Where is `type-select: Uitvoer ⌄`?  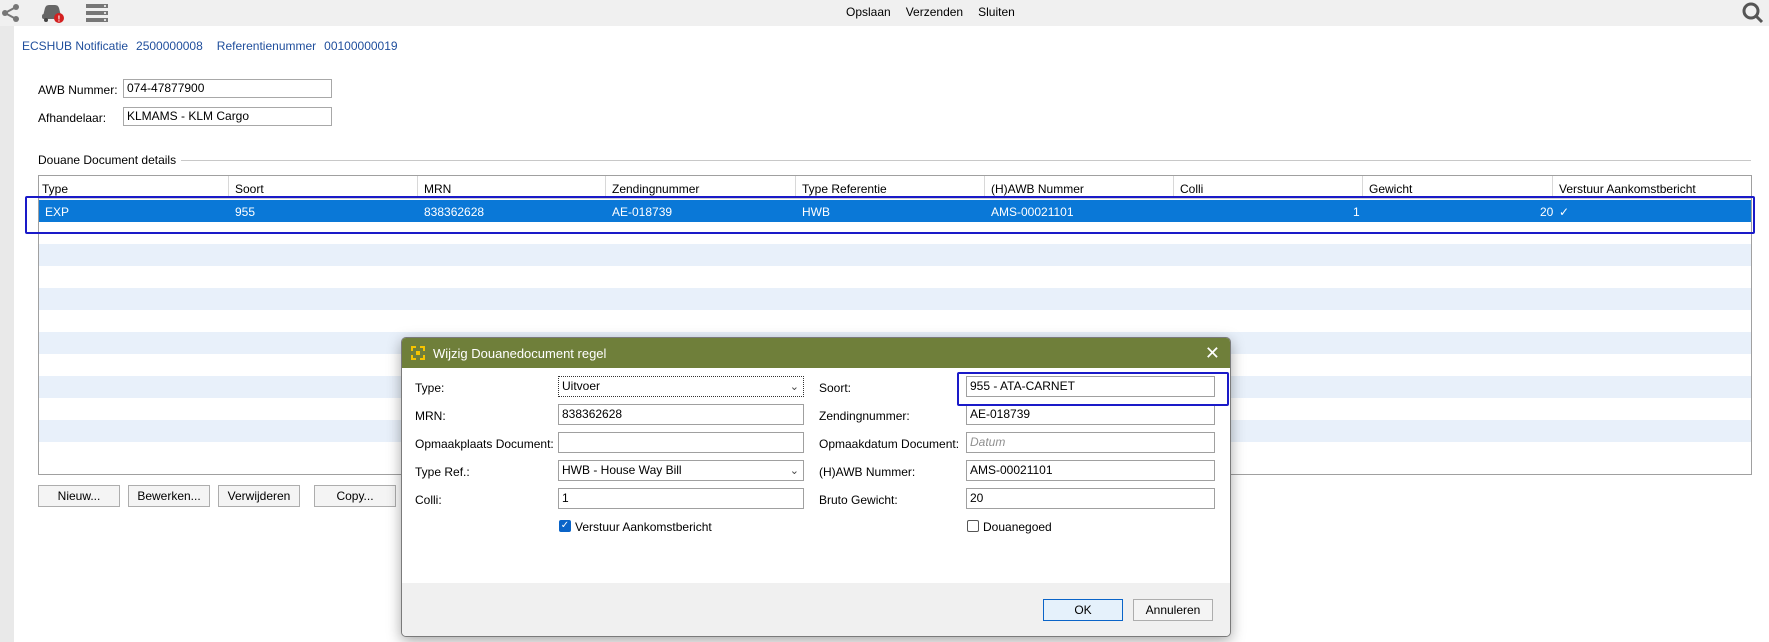 type-select: Uitvoer ⌄ is located at coordinates (681, 386).